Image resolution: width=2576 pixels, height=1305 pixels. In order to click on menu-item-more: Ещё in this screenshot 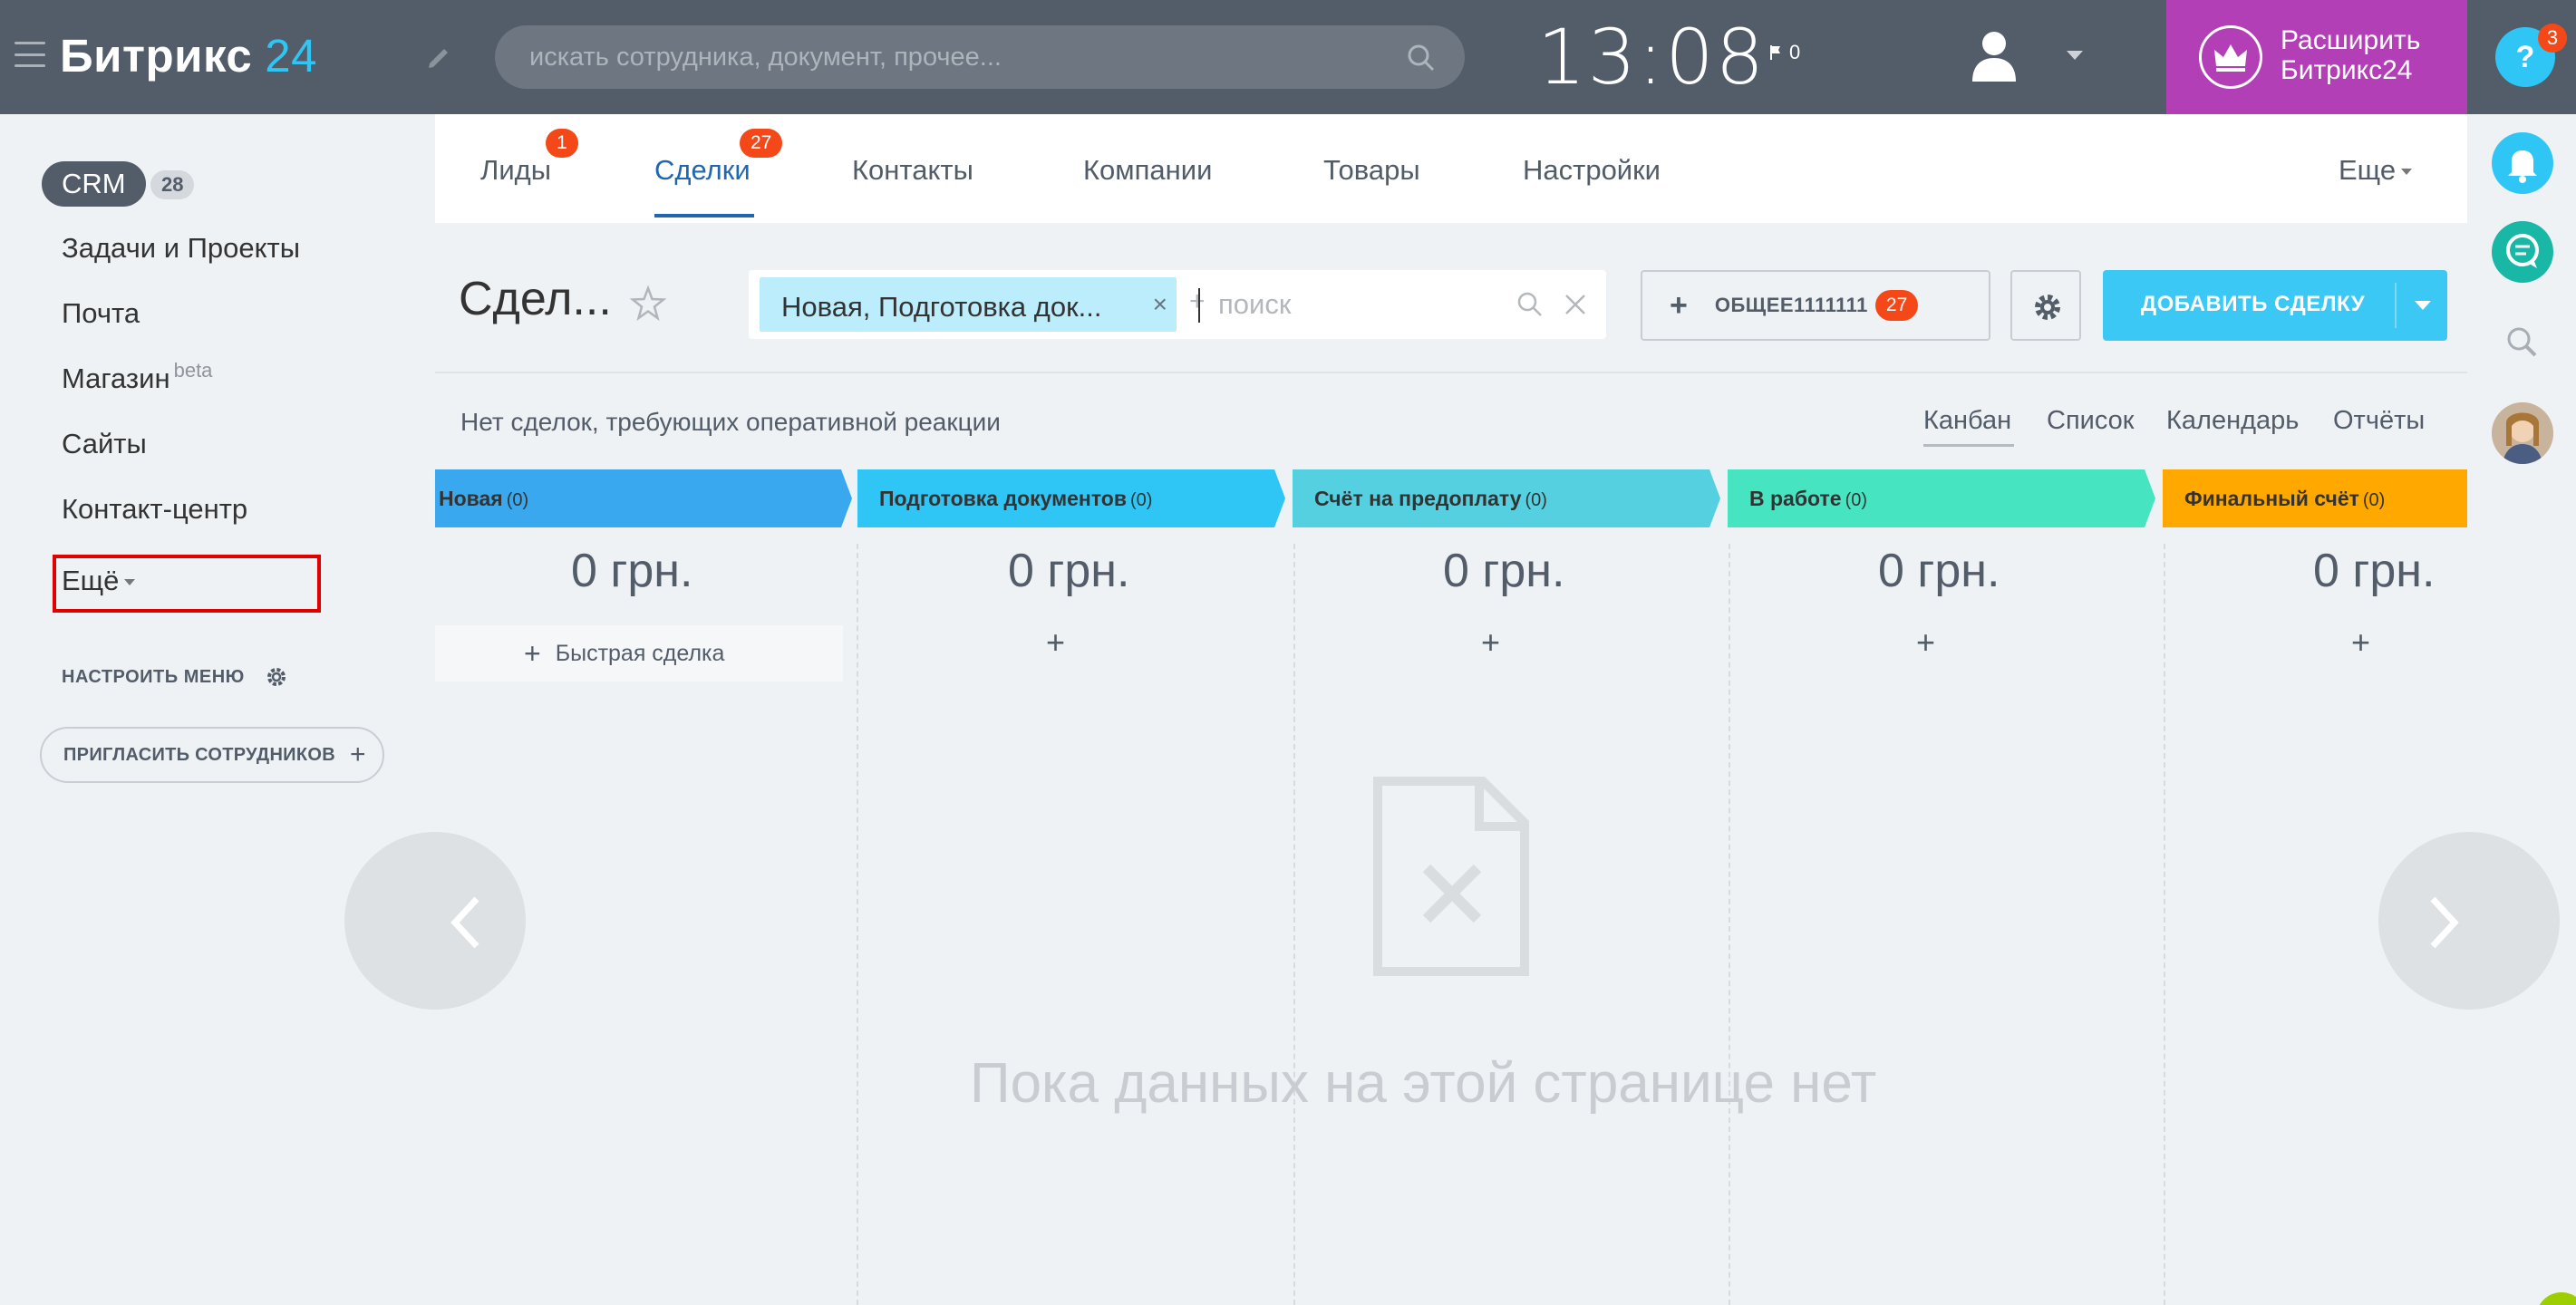, I will do `click(99, 581)`.